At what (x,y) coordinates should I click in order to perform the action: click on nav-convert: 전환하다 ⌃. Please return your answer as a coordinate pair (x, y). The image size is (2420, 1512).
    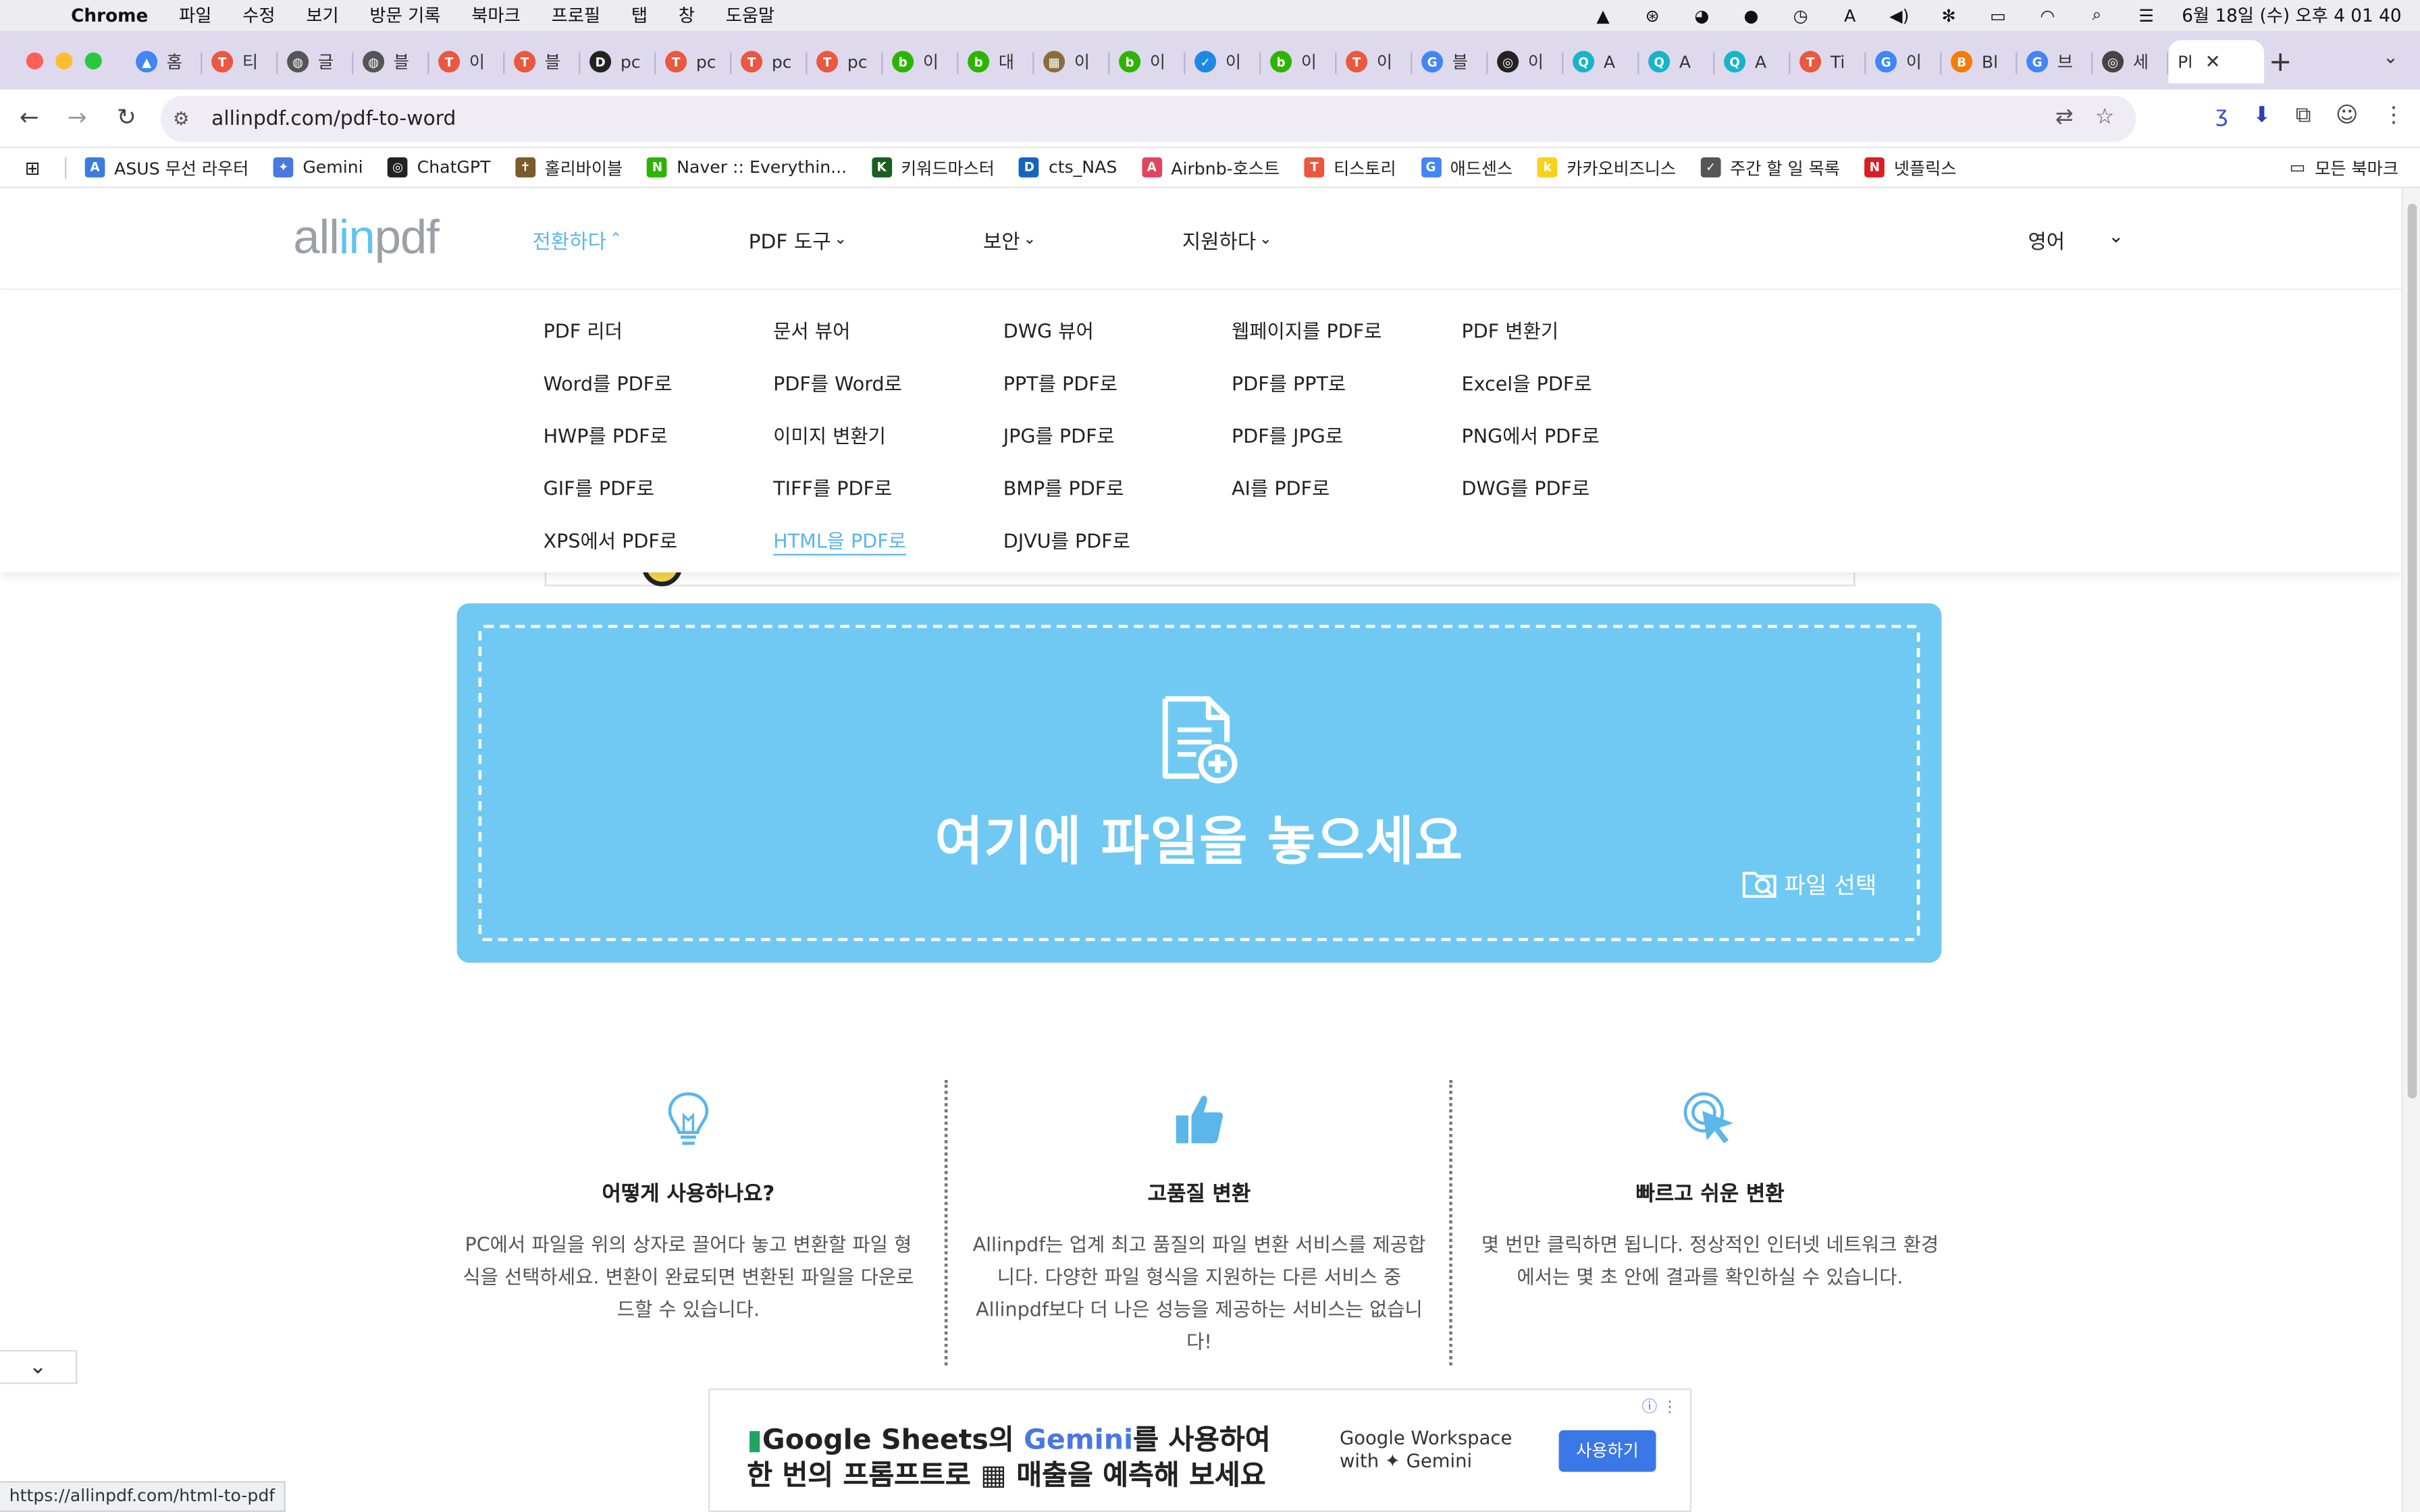
    Looking at the image, I should click on (578, 239).